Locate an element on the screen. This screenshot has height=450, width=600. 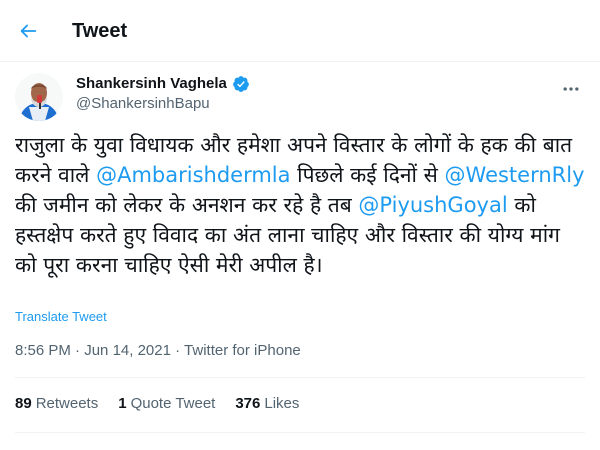
arrow-left-icon is located at coordinates (28, 31).